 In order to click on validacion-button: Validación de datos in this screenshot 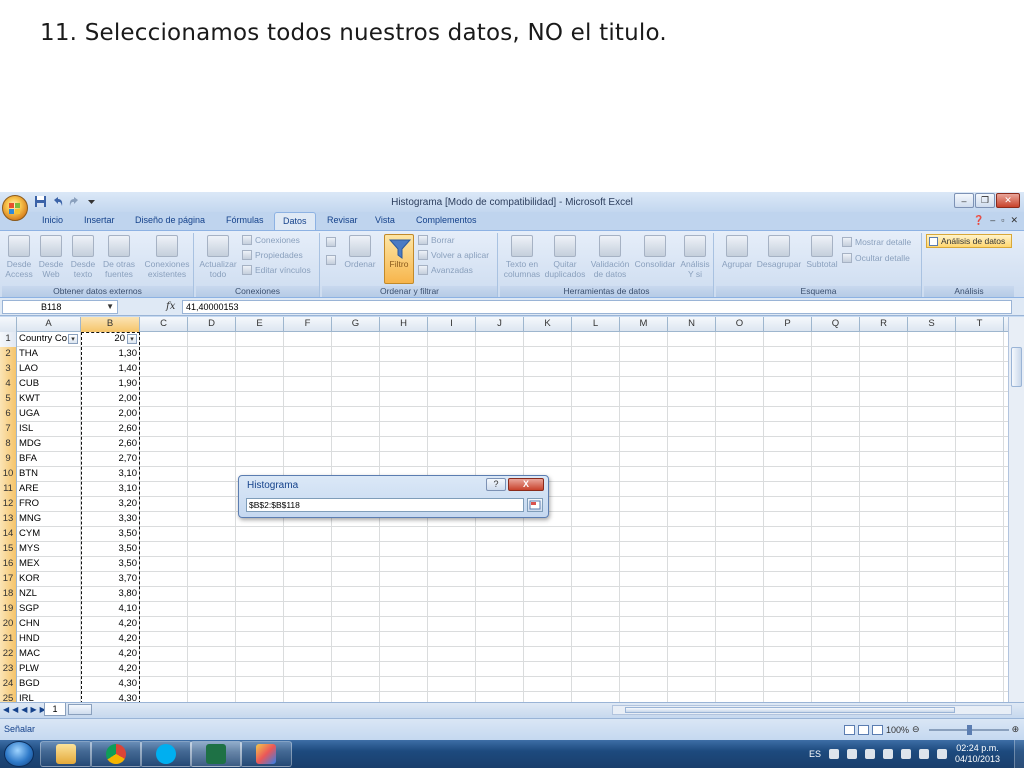, I will do `click(610, 257)`.